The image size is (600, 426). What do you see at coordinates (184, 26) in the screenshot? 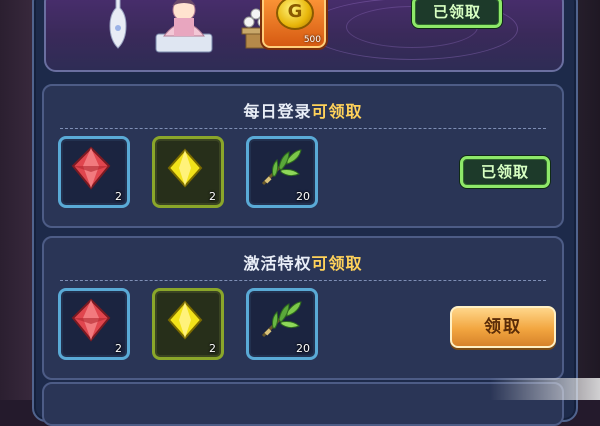
I see `character-portrait-icon` at bounding box center [184, 26].